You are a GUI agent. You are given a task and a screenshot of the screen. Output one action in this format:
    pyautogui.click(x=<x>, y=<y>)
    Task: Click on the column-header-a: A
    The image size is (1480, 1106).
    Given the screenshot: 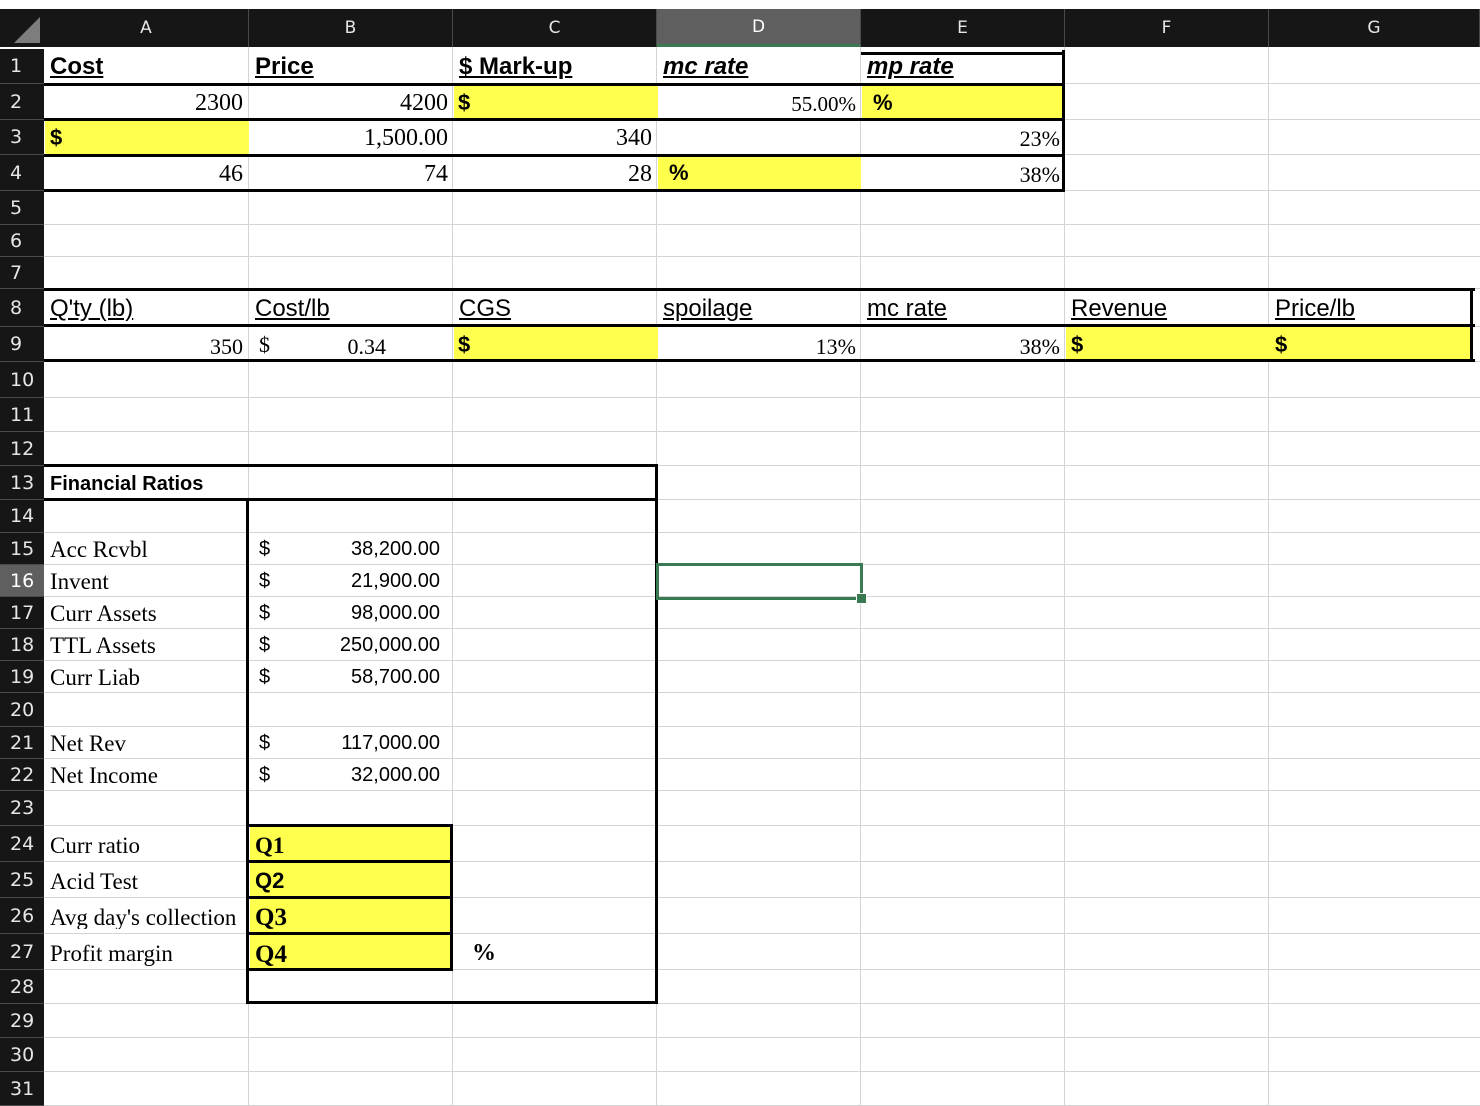 What is the action you would take?
    pyautogui.click(x=146, y=28)
    